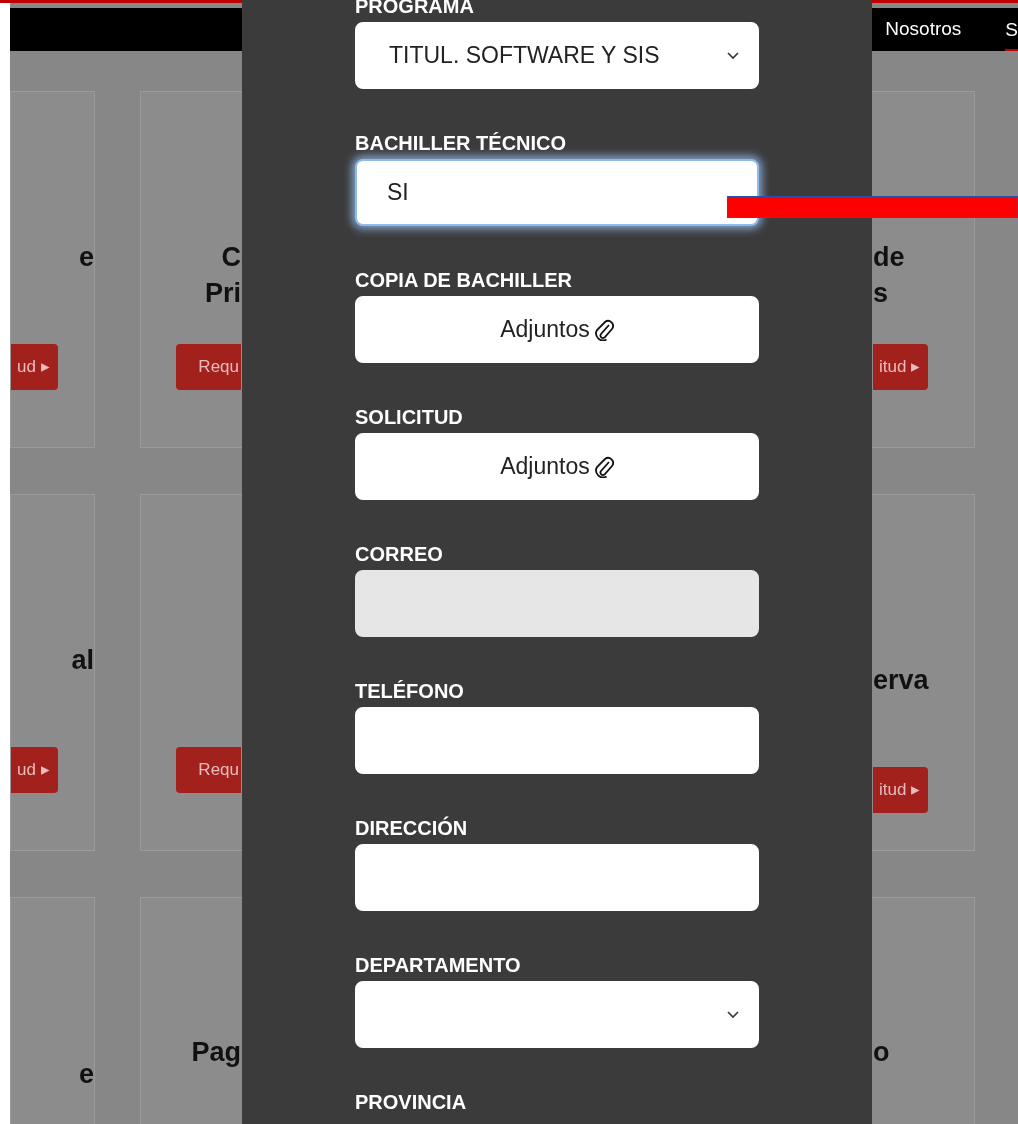  What do you see at coordinates (557, 192) in the screenshot?
I see `input-field: SI` at bounding box center [557, 192].